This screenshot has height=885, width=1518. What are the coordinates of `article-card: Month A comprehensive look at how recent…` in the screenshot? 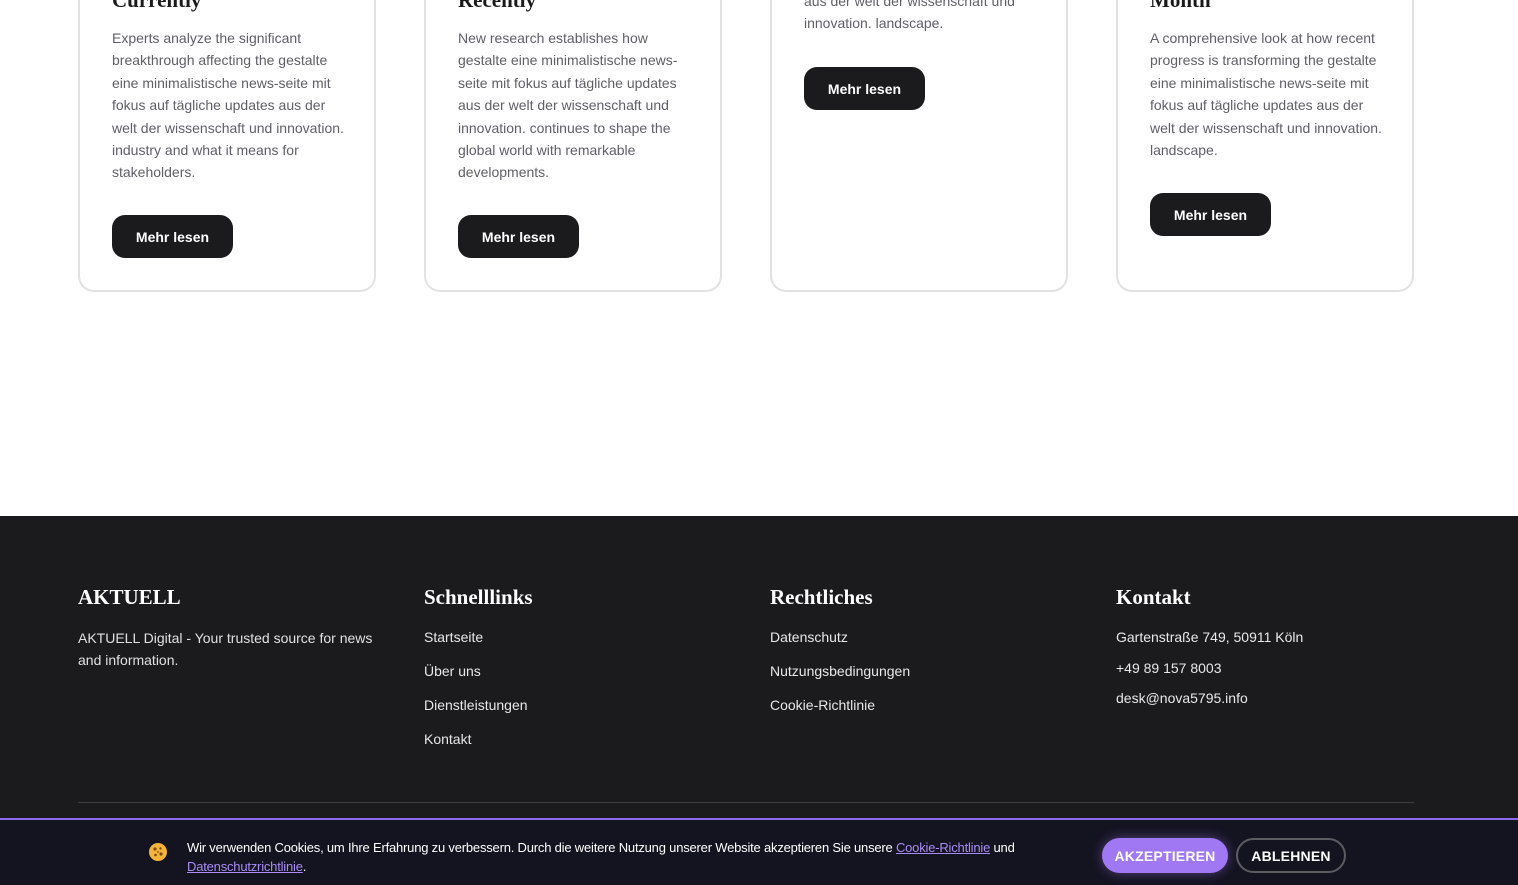 It's located at (1265, 146).